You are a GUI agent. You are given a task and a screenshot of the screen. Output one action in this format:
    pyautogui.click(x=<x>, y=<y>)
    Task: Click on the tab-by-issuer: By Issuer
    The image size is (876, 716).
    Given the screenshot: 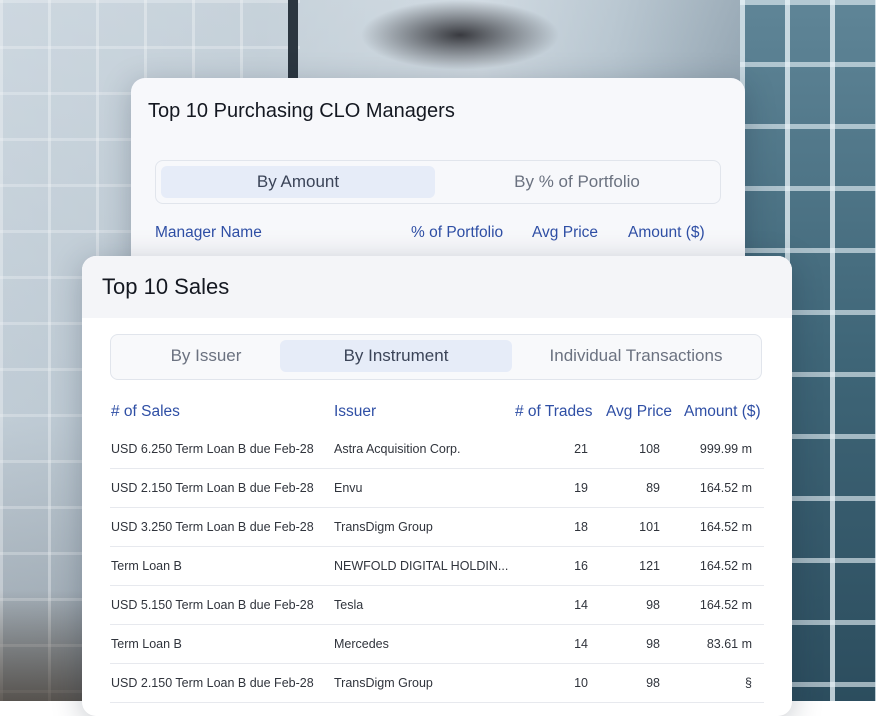 What is the action you would take?
    pyautogui.click(x=206, y=356)
    